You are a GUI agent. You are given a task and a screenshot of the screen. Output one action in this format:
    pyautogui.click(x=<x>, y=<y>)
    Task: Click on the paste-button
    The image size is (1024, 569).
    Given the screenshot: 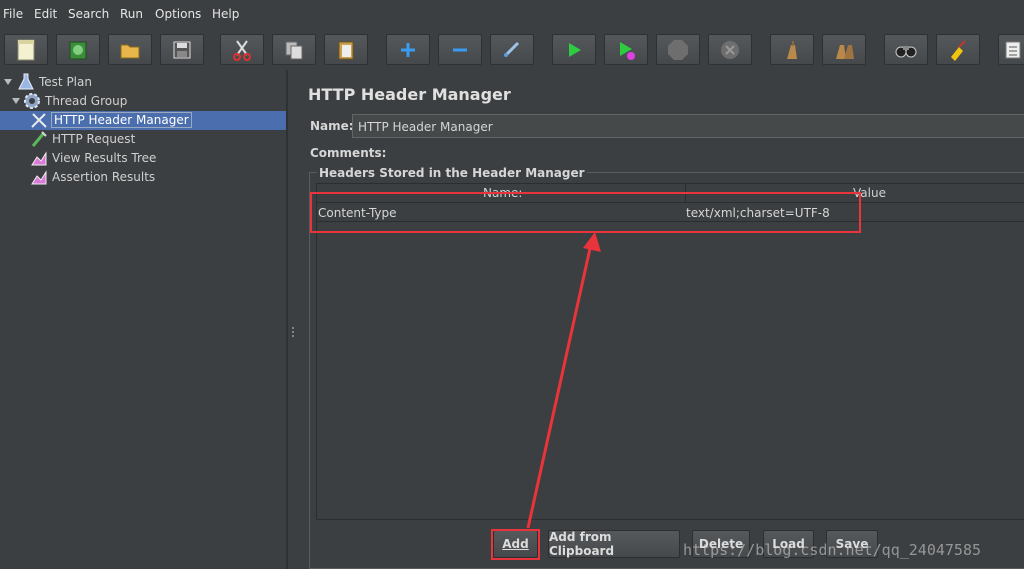 What is the action you would take?
    pyautogui.click(x=346, y=49)
    